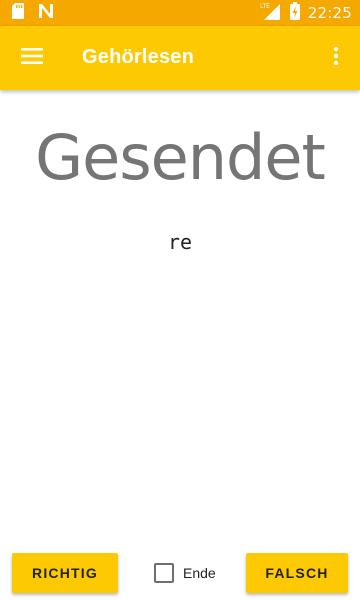 The height and width of the screenshot is (600, 360). Describe the element at coordinates (180, 13) in the screenshot. I see `status-bar: LTE 22:25` at that location.